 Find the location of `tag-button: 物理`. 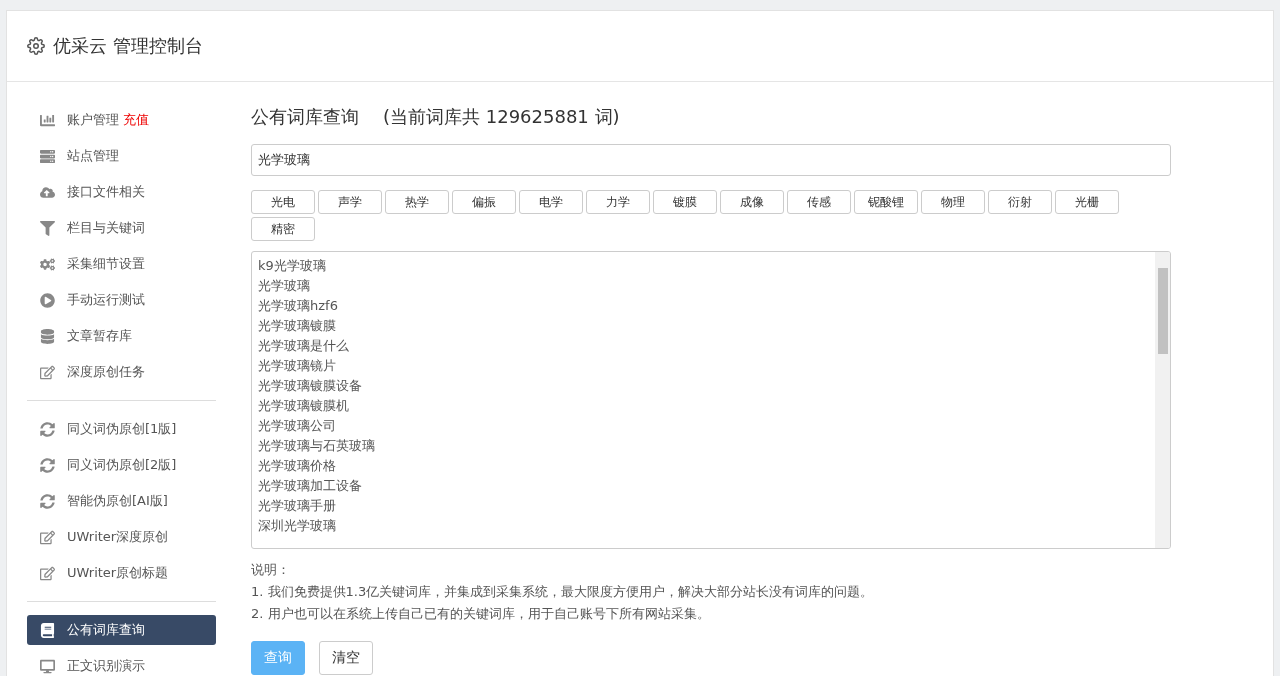

tag-button: 物理 is located at coordinates (953, 202).